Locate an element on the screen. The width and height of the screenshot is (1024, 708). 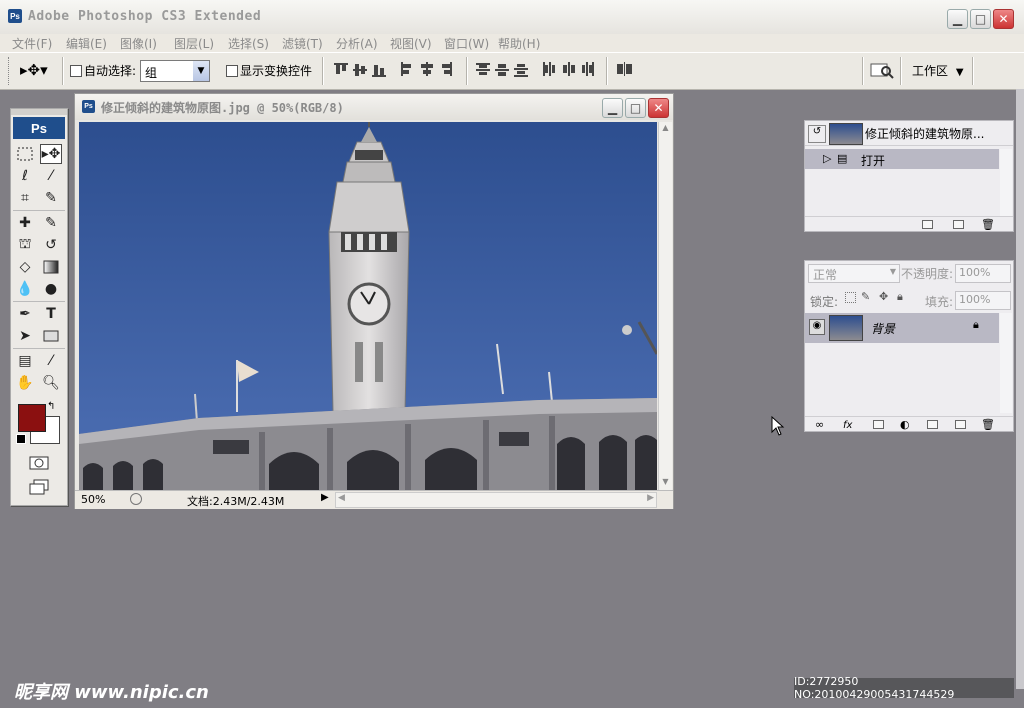
auto-select-checkbox is located at coordinates (76, 71).